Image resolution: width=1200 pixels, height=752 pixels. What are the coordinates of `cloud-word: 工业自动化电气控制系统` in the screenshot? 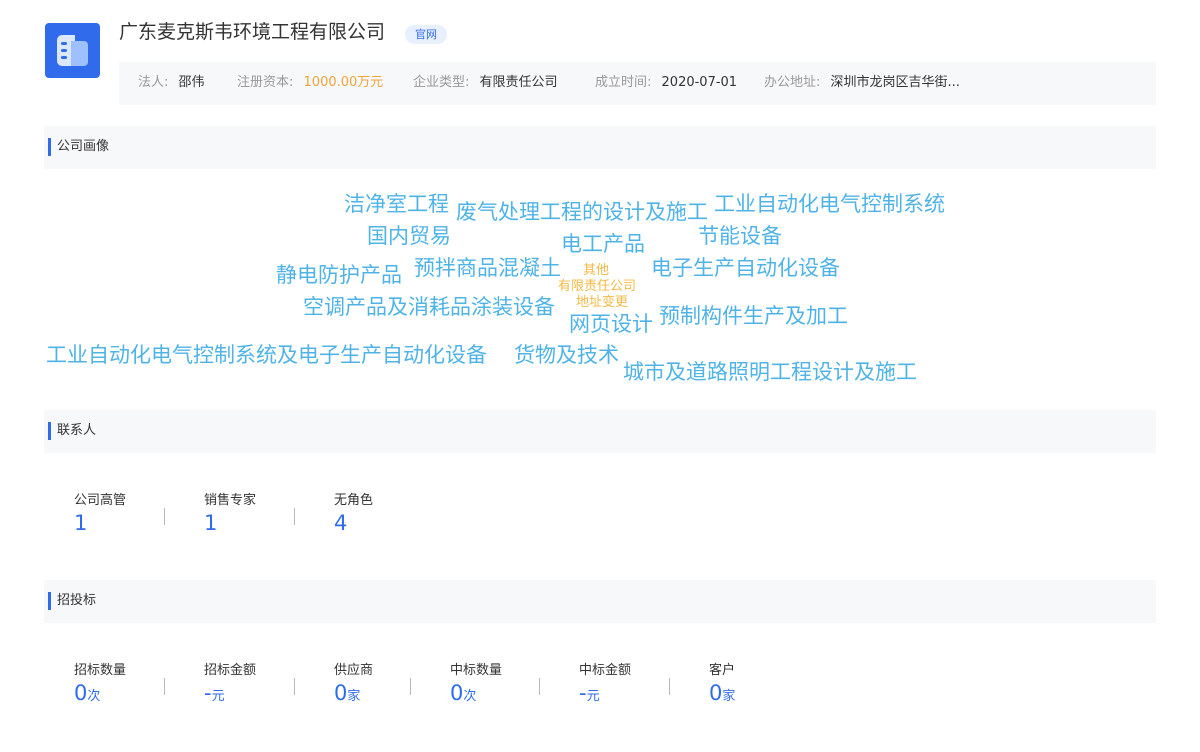 It's located at (829, 204).